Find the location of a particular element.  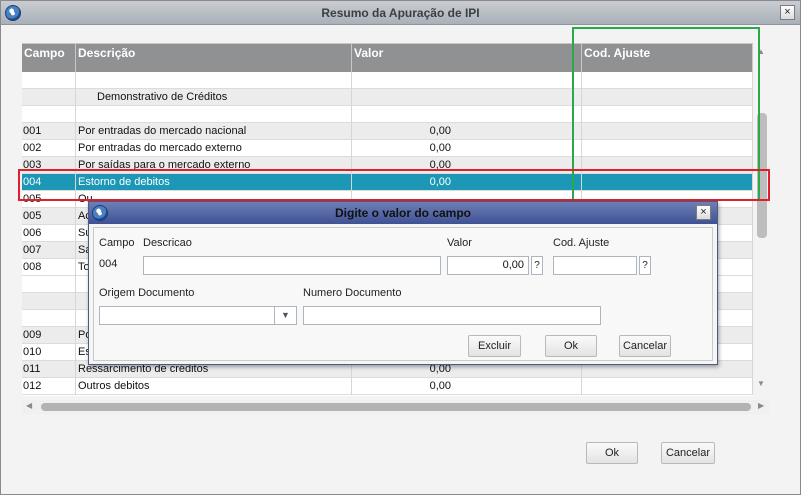

numero-documento-input is located at coordinates (452, 315).